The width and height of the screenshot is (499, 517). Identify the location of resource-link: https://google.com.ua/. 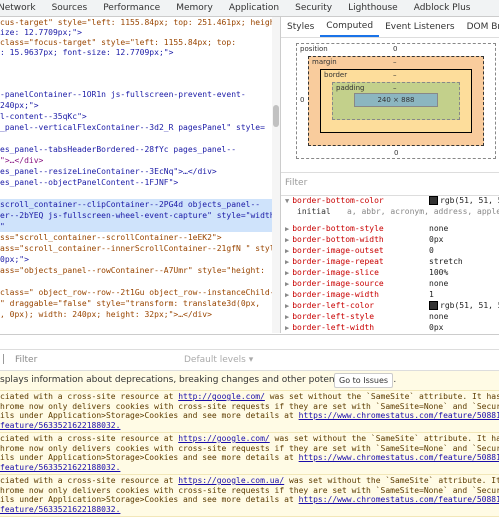
(231, 480).